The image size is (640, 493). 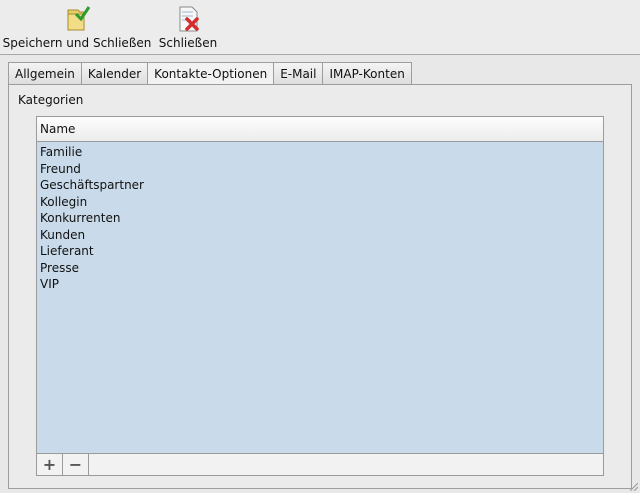 I want to click on tab-imap-konten: IMAP-Konten, so click(x=367, y=73).